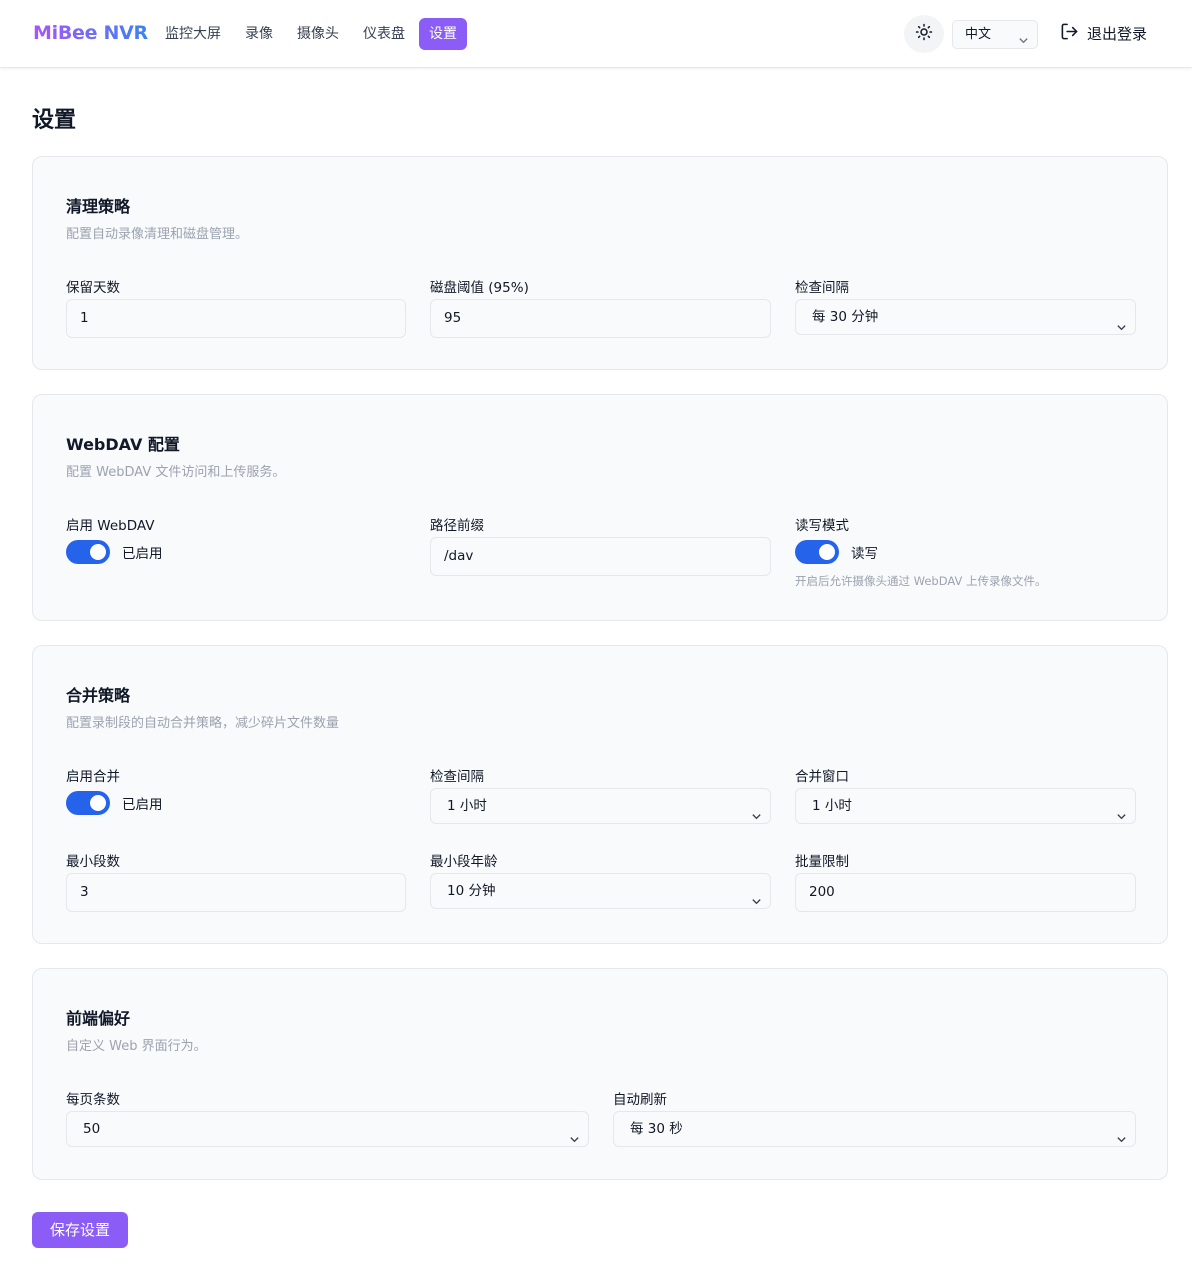 Image resolution: width=1192 pixels, height=1280 pixels. What do you see at coordinates (832, 806) in the screenshot?
I see `merge-window-value: 1 小时` at bounding box center [832, 806].